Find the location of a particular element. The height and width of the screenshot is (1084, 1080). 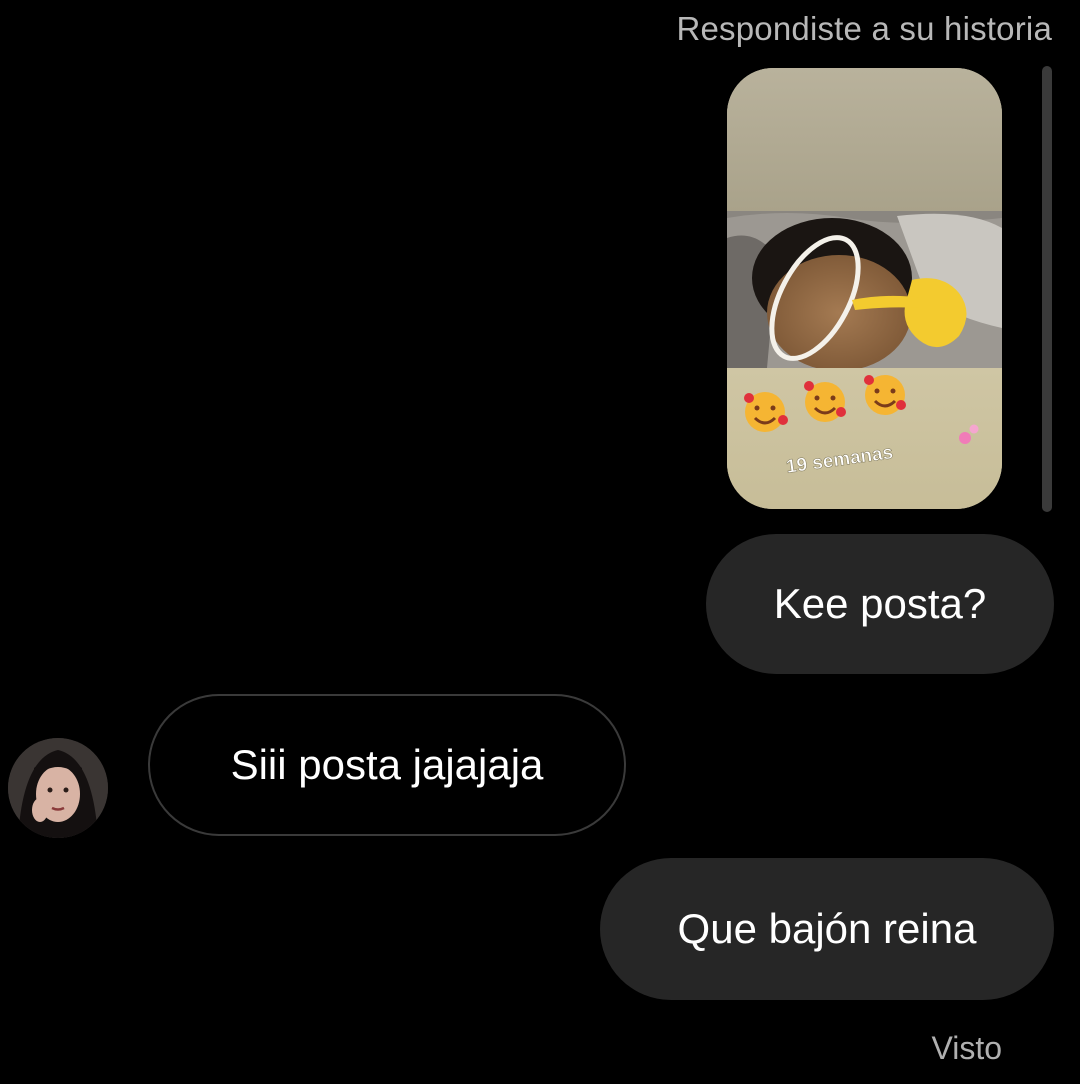

message-bubble-sent-1: Kee posta? is located at coordinates (880, 604).